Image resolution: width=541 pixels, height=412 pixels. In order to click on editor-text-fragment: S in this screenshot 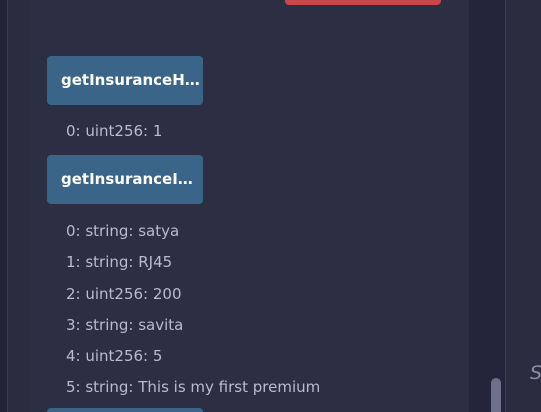, I will do `click(535, 373)`.